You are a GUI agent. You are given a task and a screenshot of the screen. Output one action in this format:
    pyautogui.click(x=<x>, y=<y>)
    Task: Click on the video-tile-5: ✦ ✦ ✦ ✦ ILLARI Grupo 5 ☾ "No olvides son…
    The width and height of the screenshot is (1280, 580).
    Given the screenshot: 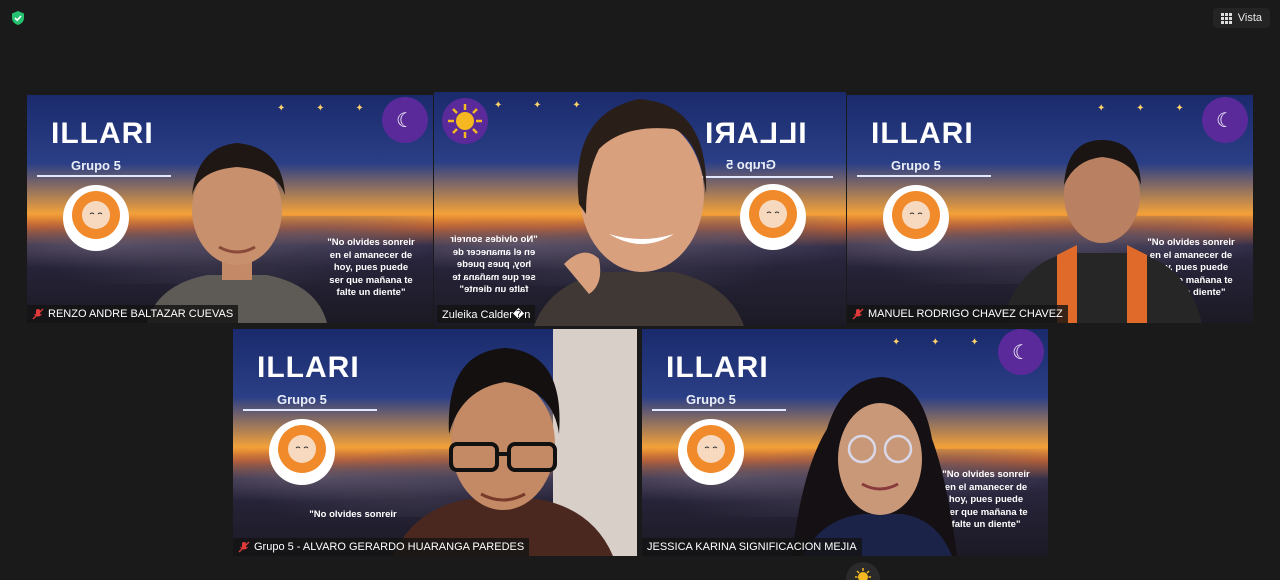 What is the action you would take?
    pyautogui.click(x=845, y=442)
    